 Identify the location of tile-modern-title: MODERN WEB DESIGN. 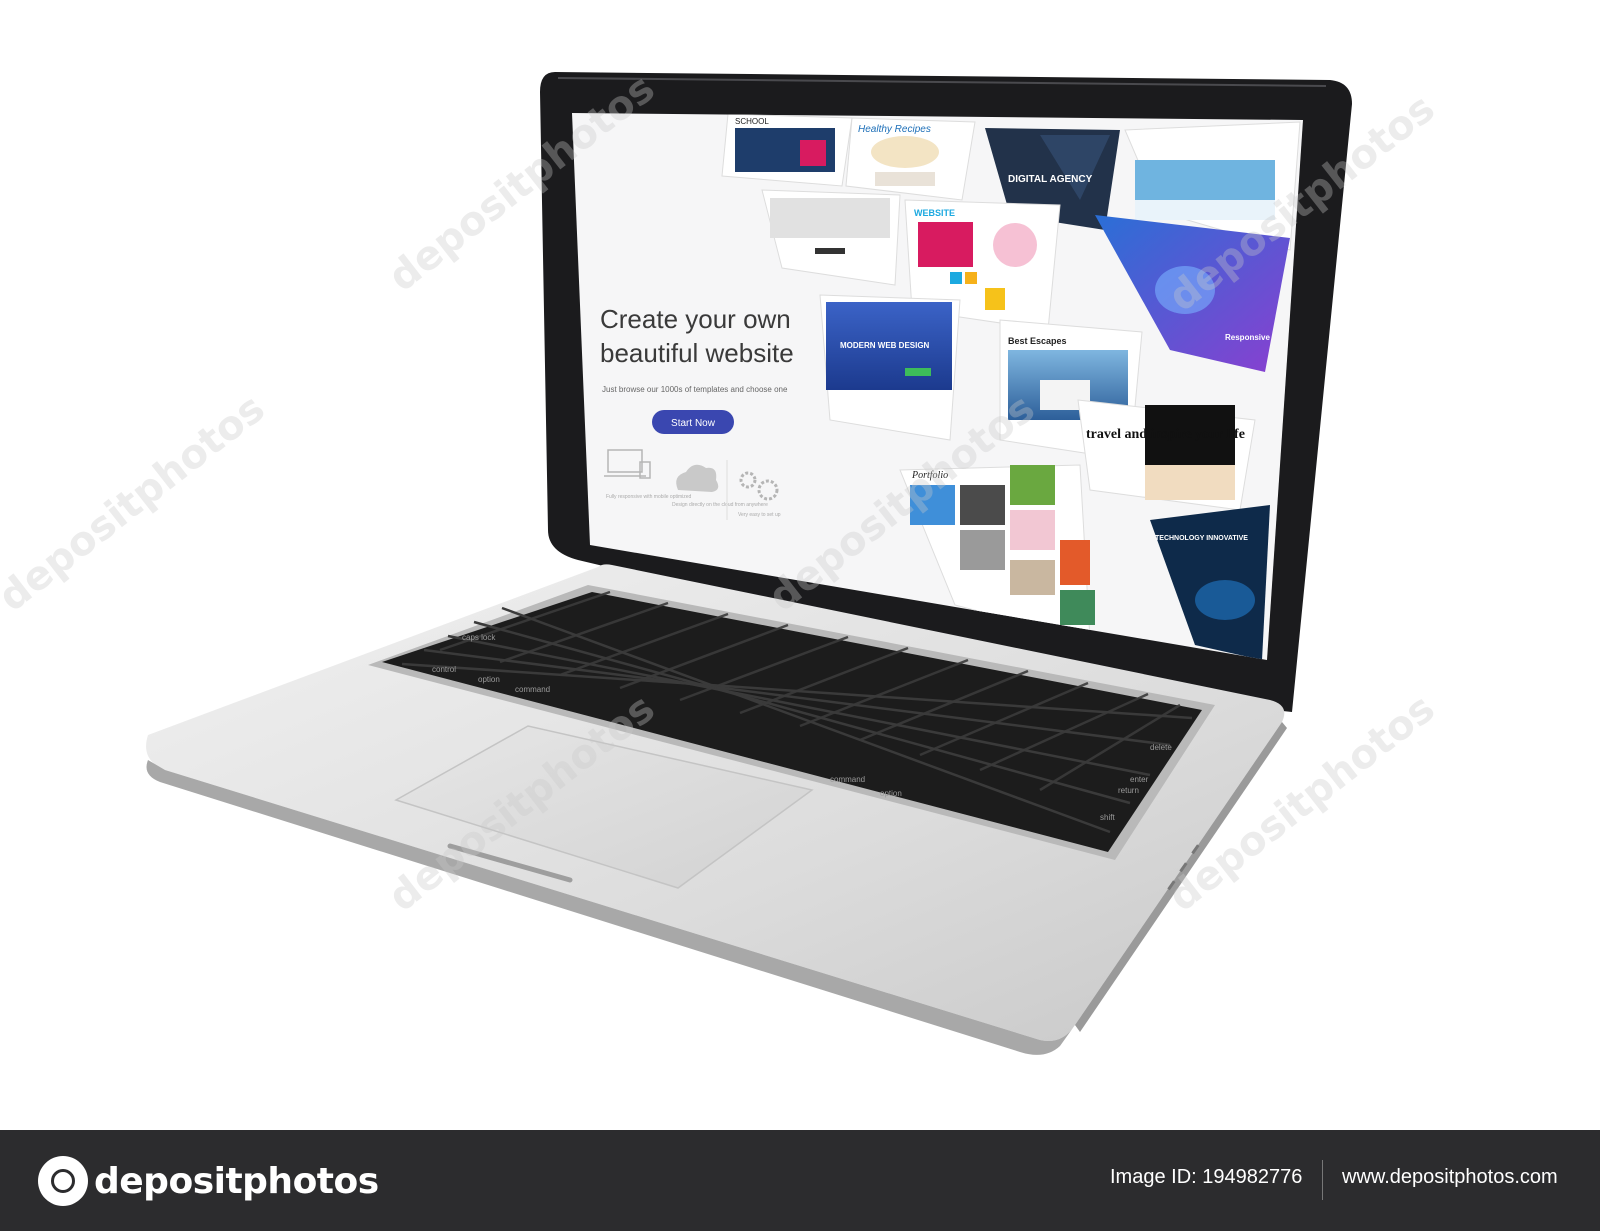
(885, 345).